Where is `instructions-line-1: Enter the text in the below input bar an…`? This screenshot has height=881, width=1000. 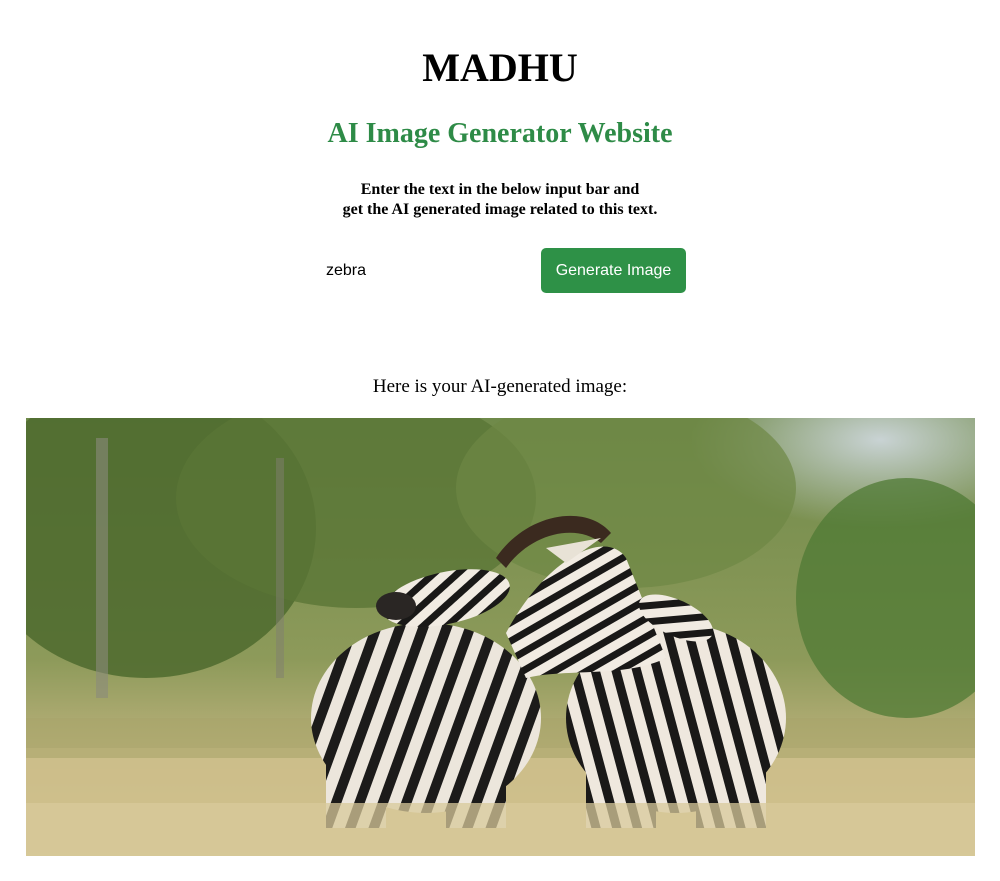 instructions-line-1: Enter the text in the below input bar an… is located at coordinates (500, 189).